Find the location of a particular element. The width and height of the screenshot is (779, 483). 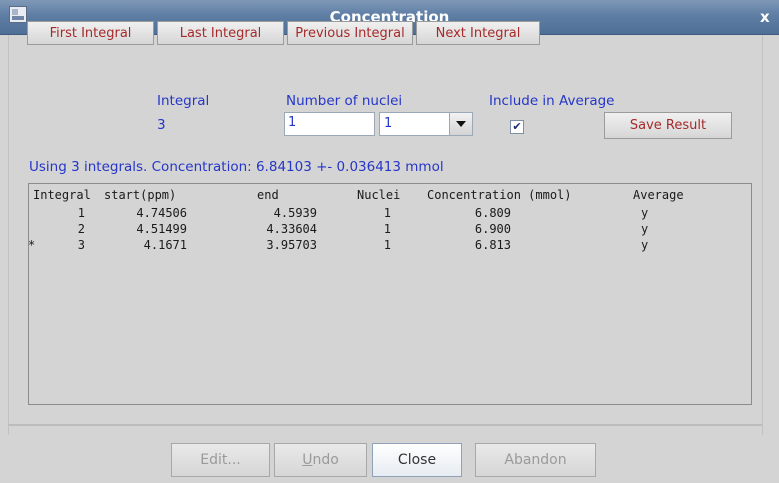

undo-mnemonic: U is located at coordinates (307, 460).